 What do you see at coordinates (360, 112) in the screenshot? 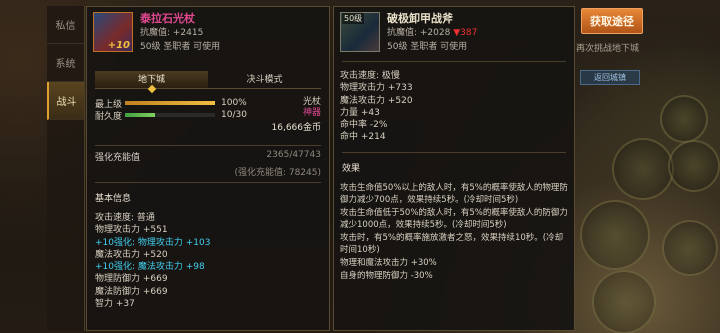
I see `stat-line: 力量 +43` at bounding box center [360, 112].